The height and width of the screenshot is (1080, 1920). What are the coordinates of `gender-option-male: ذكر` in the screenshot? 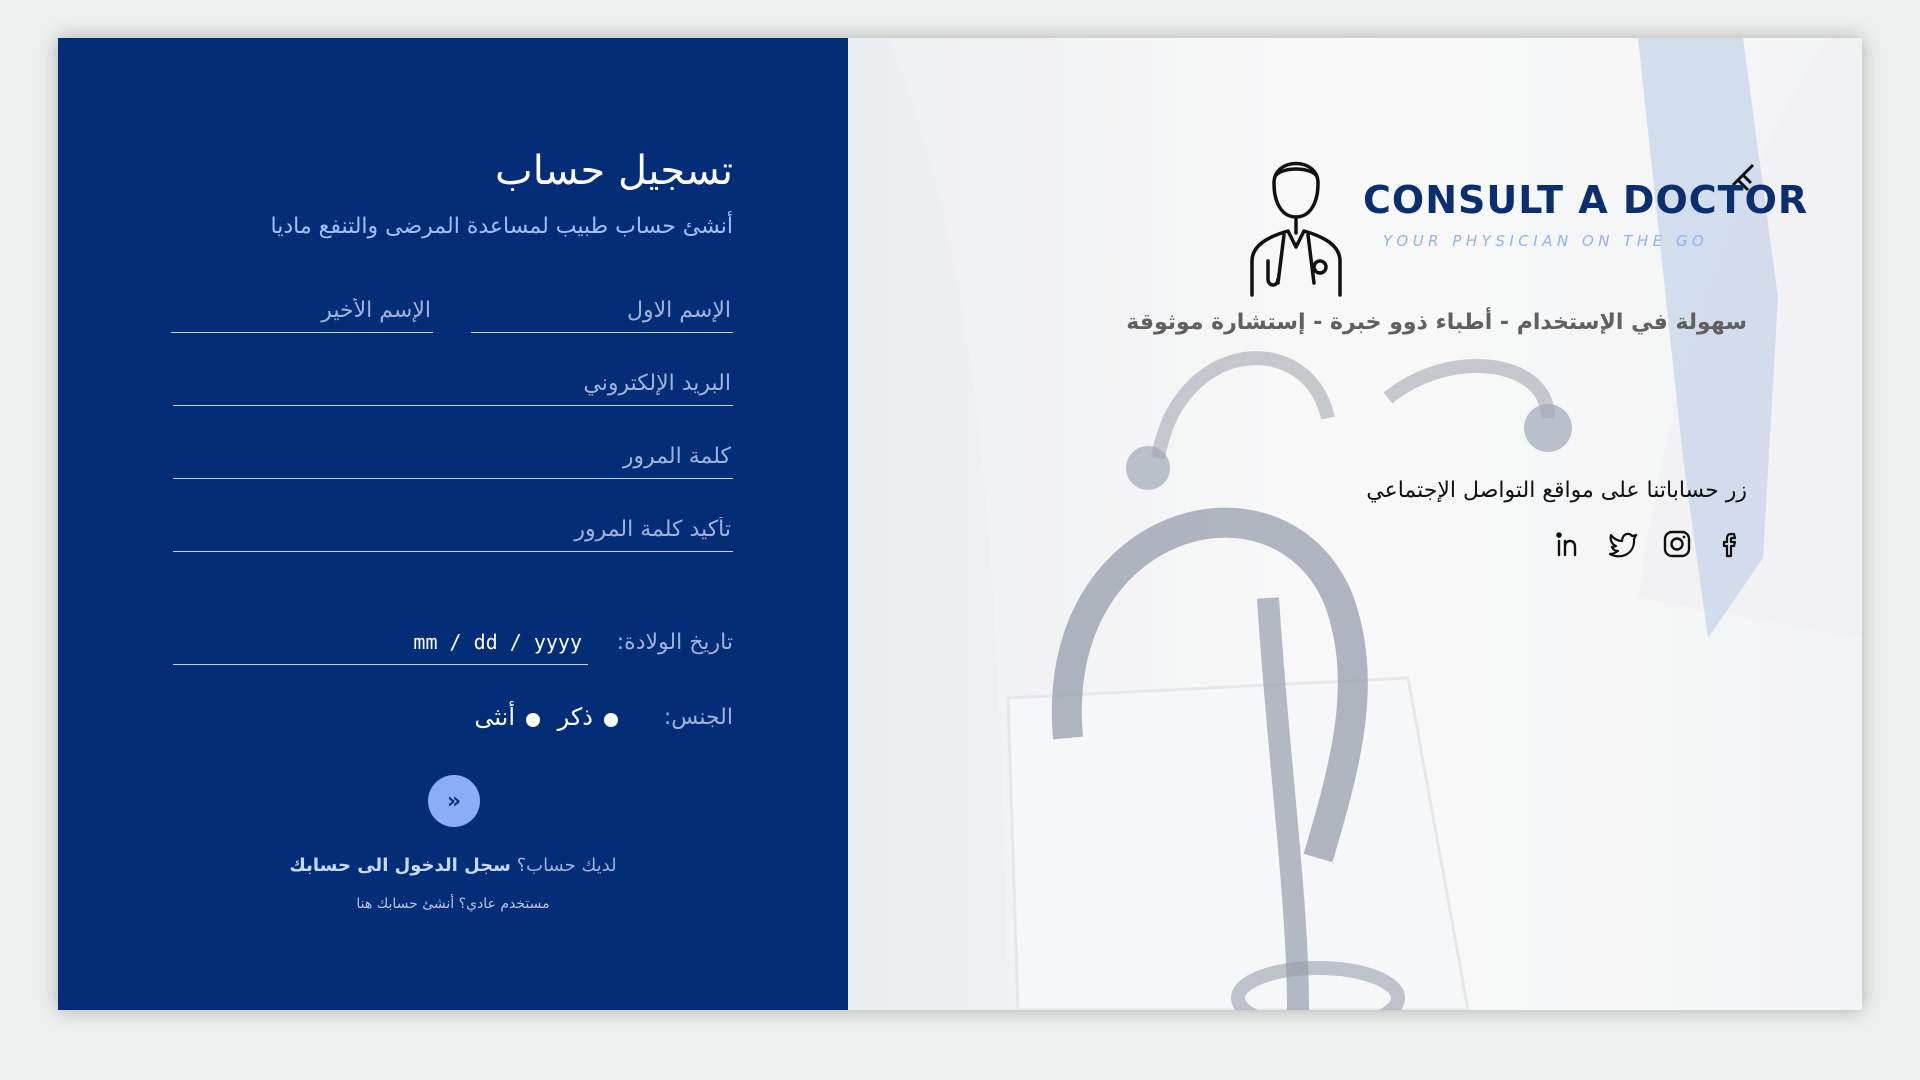 It's located at (575, 717).